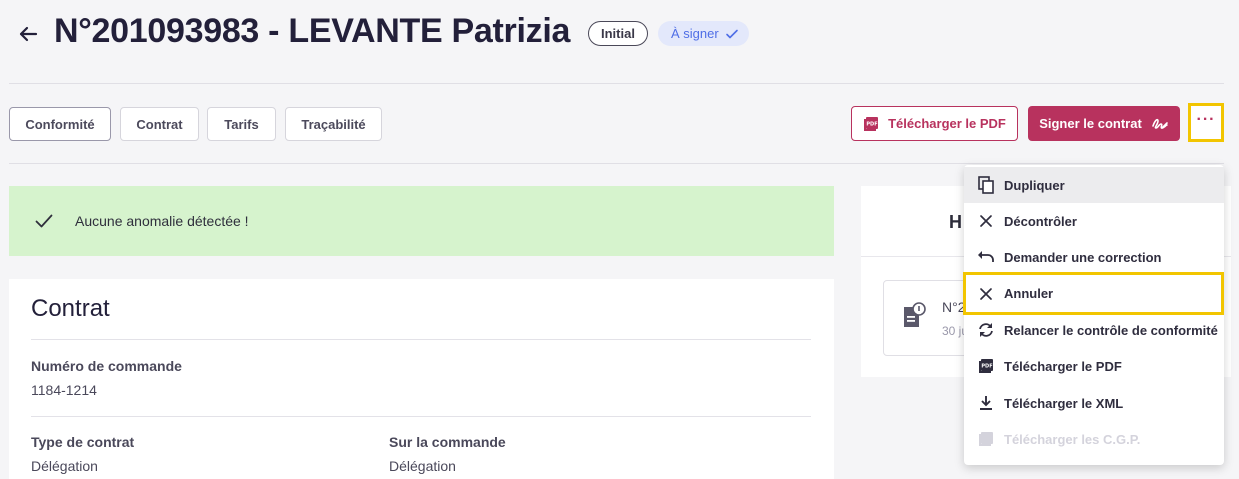 The width and height of the screenshot is (1239, 479). I want to click on signature-icon, so click(1159, 123).